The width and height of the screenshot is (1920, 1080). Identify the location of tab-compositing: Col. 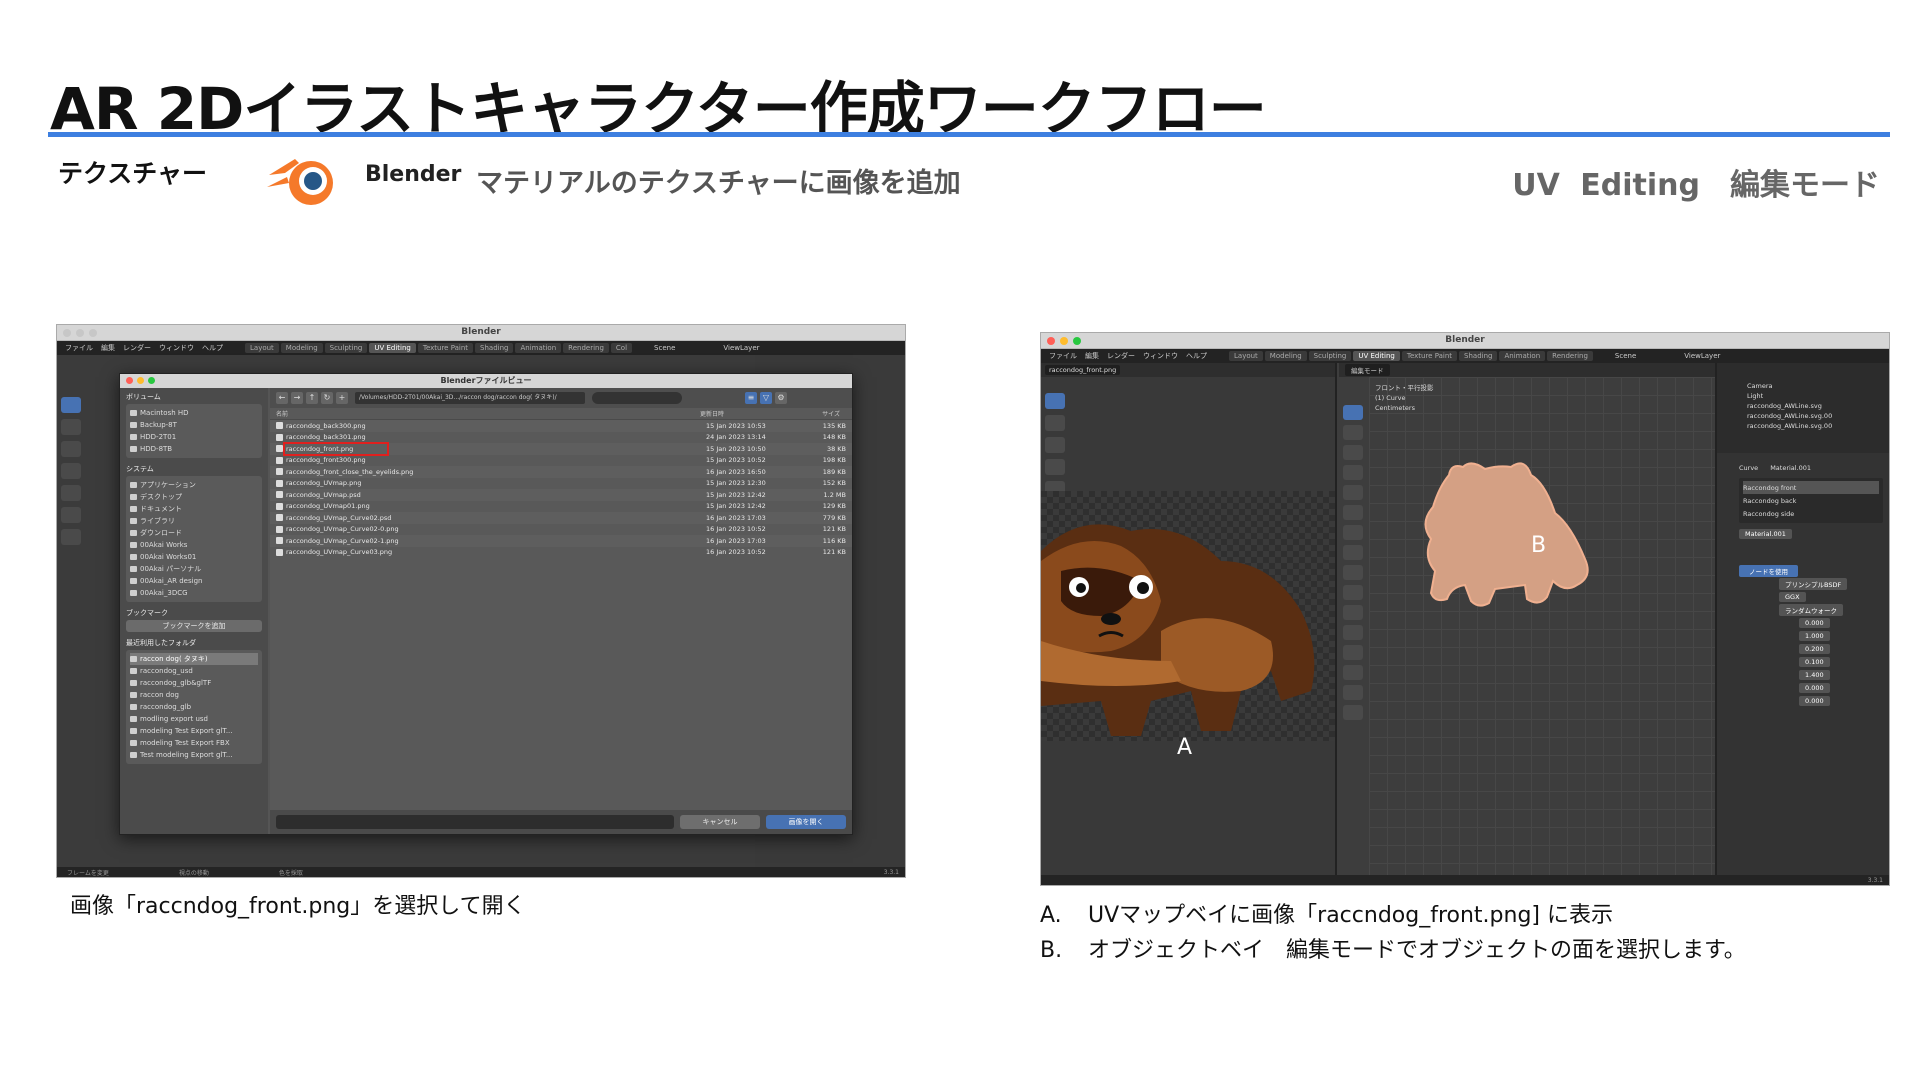
(621, 348).